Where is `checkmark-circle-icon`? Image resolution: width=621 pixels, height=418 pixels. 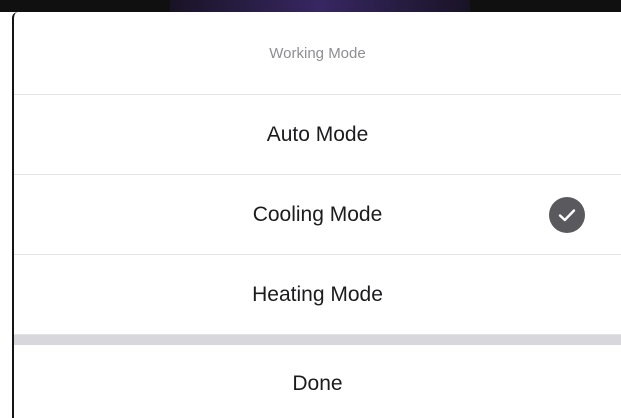
checkmark-circle-icon is located at coordinates (567, 214).